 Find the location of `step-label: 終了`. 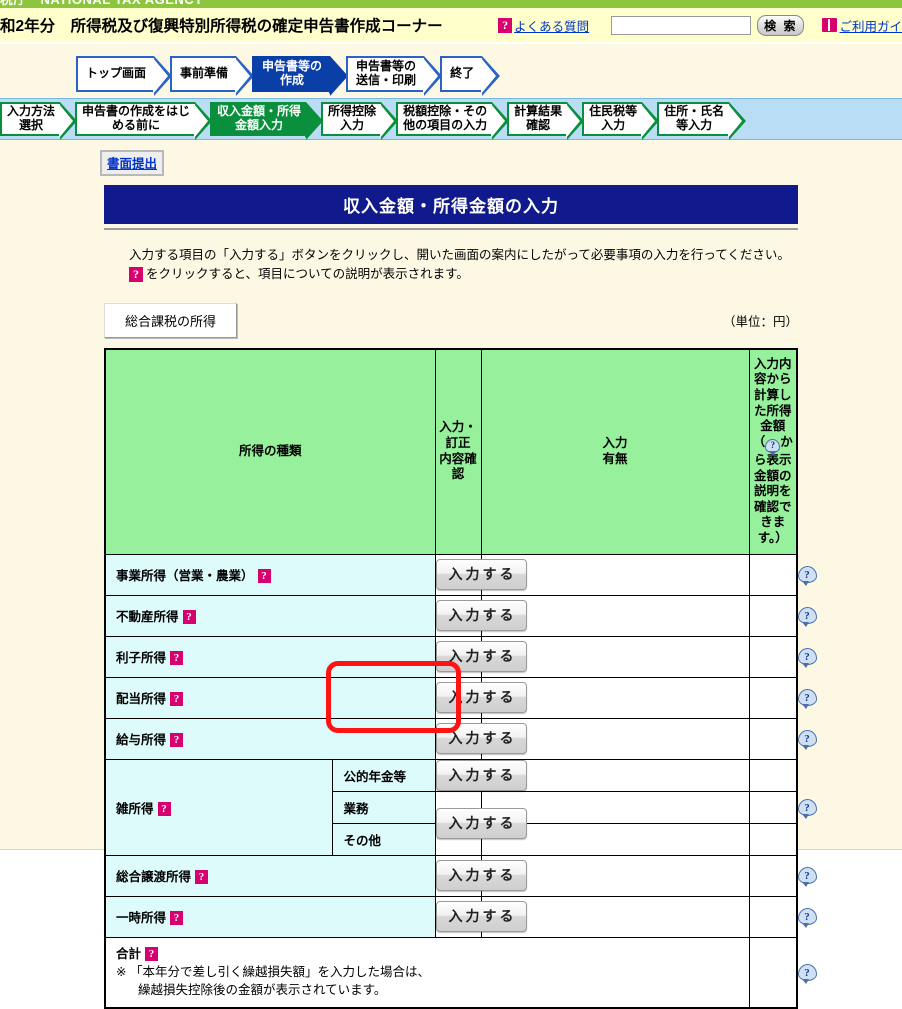

step-label: 終了 is located at coordinates (462, 73).